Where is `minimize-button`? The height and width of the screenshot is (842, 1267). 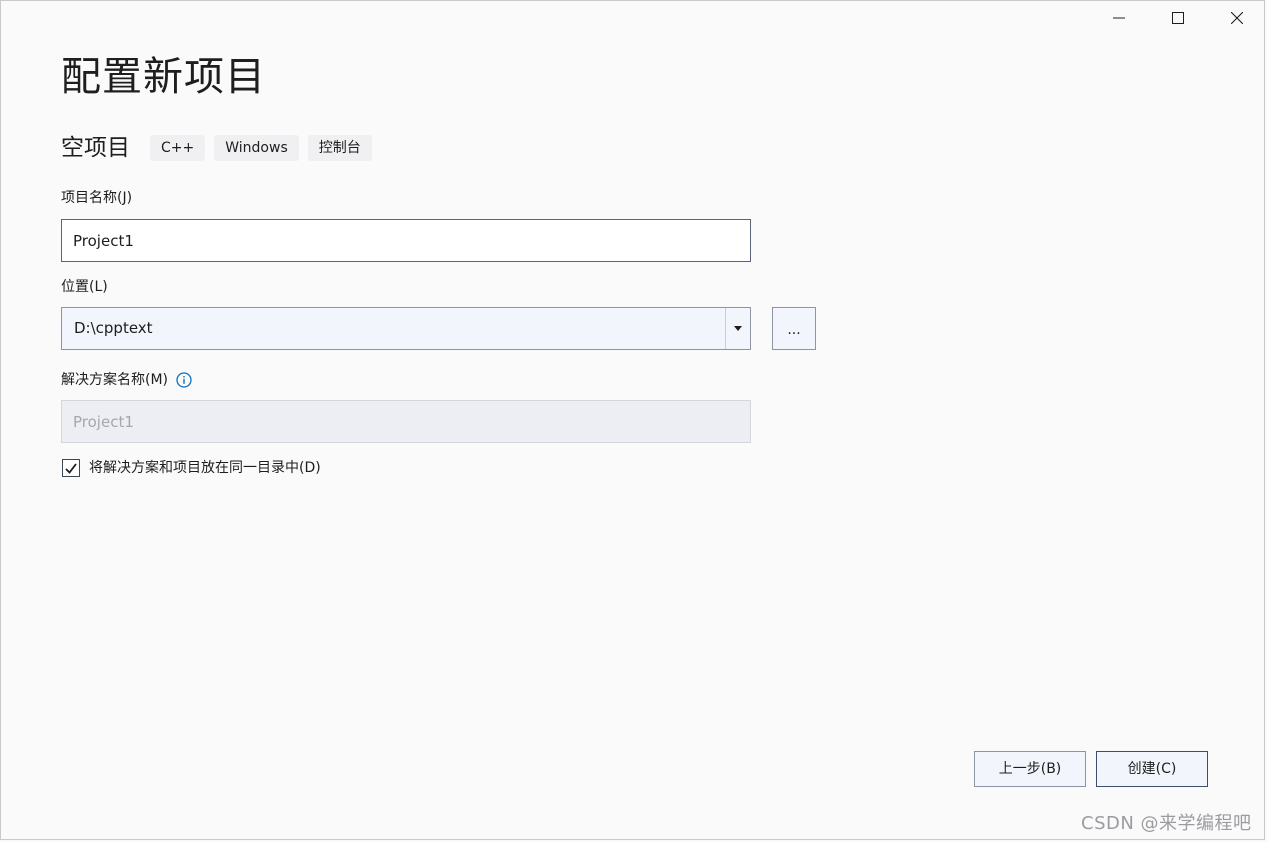 minimize-button is located at coordinates (1119, 18).